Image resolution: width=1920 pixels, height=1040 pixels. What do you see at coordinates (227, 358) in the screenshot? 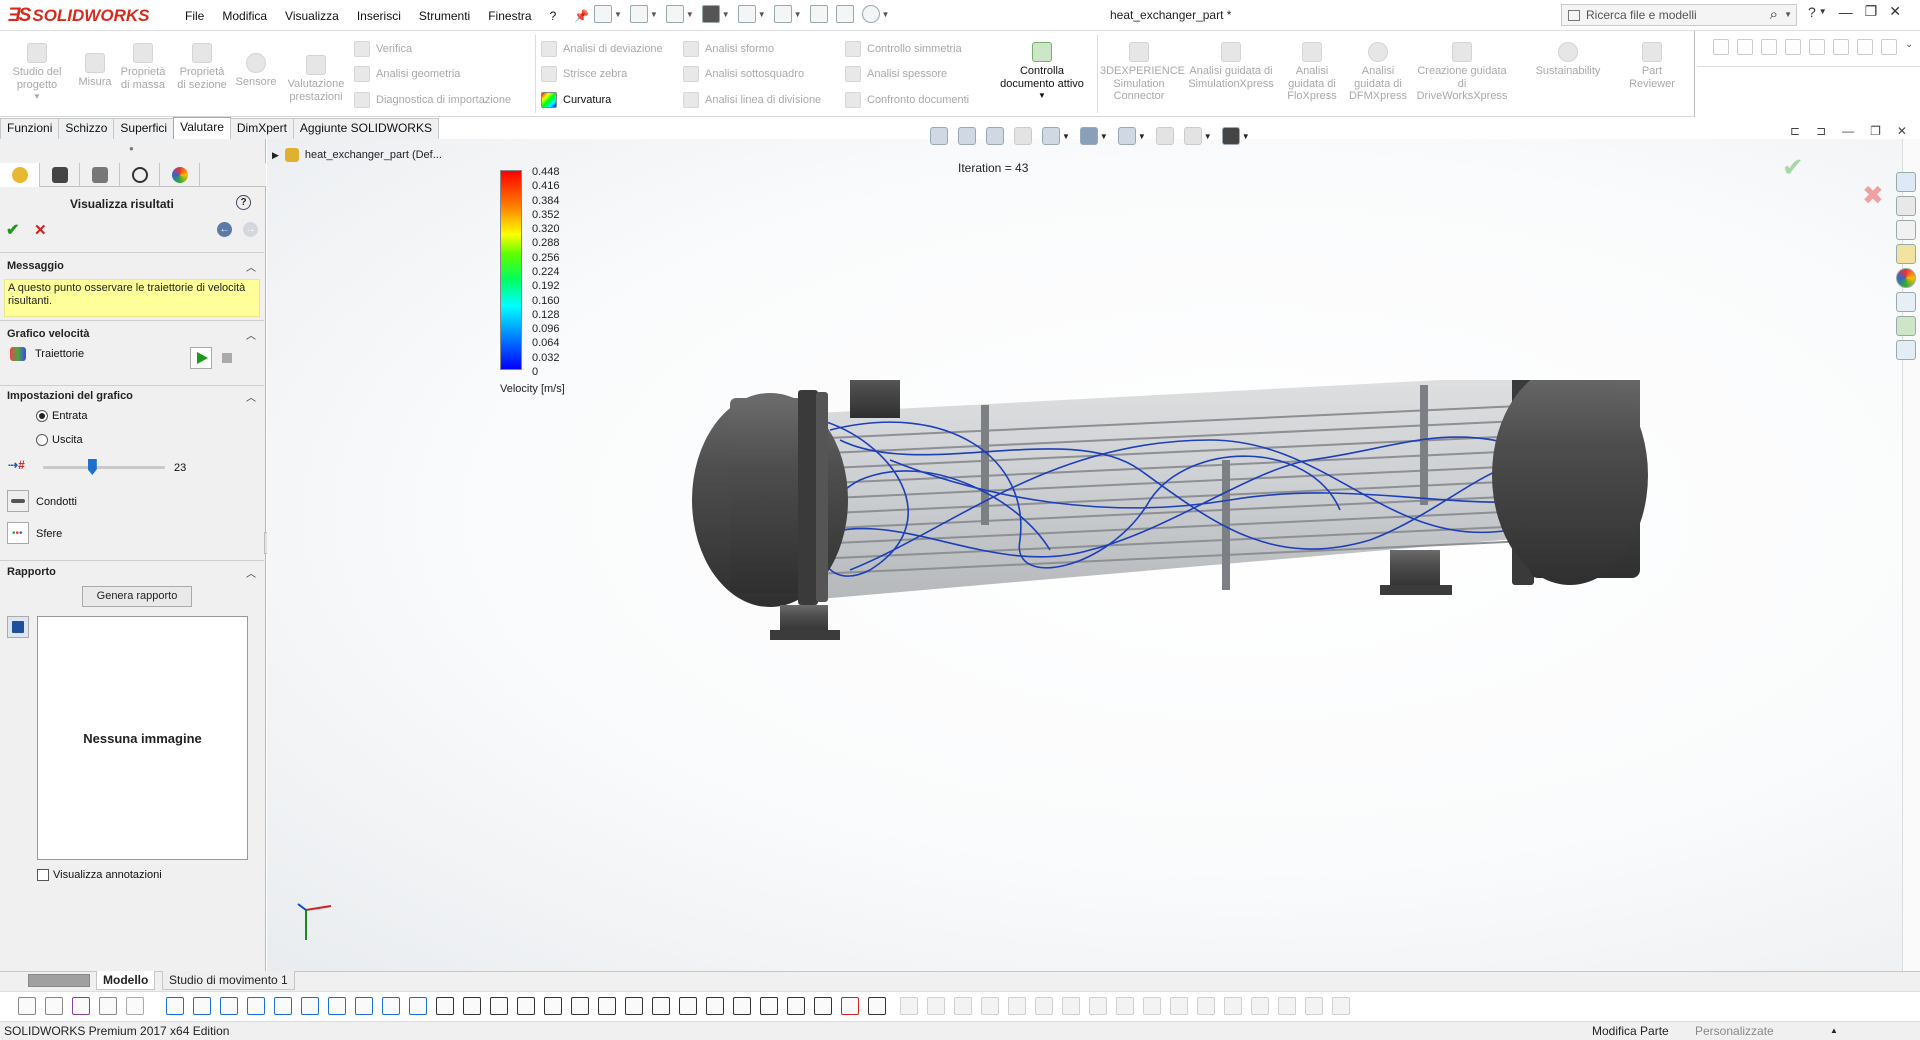
I see `stop-button` at bounding box center [227, 358].